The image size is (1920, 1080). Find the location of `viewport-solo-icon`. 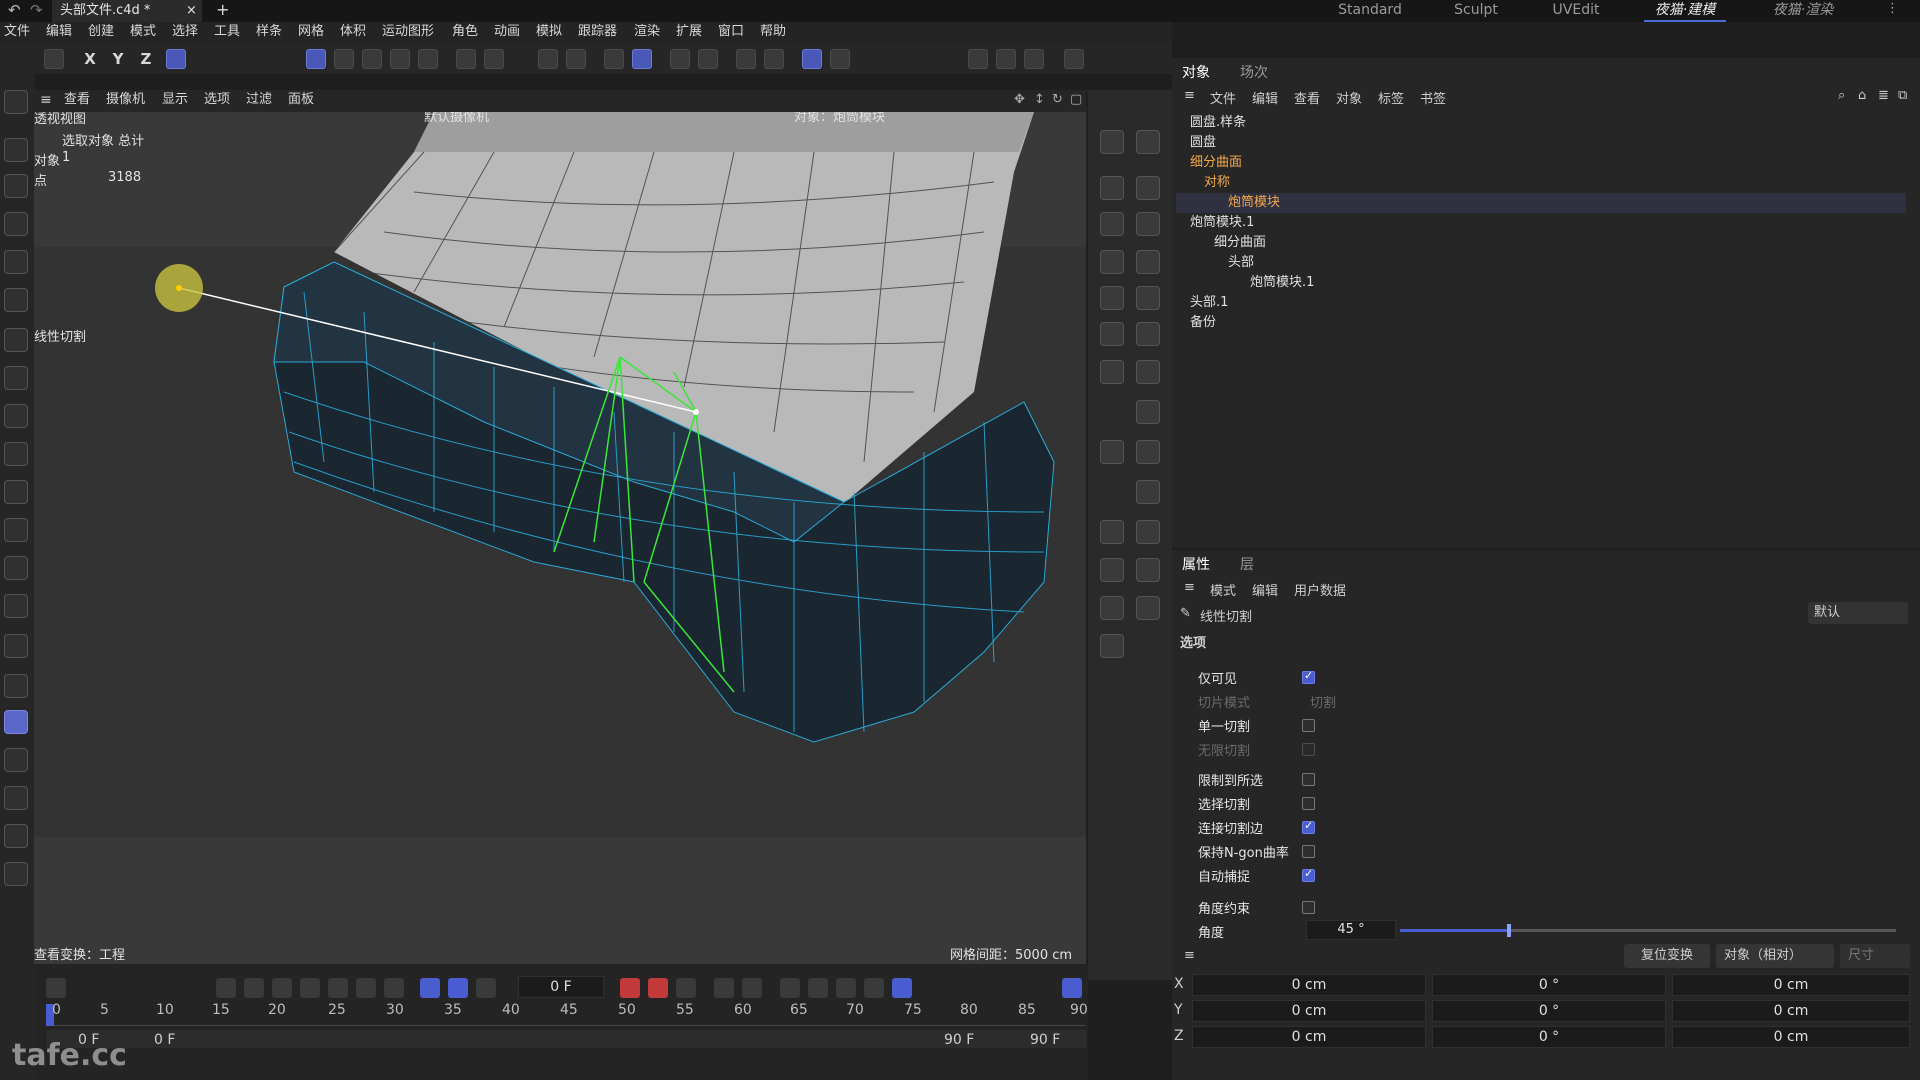

viewport-solo-icon is located at coordinates (812, 59).